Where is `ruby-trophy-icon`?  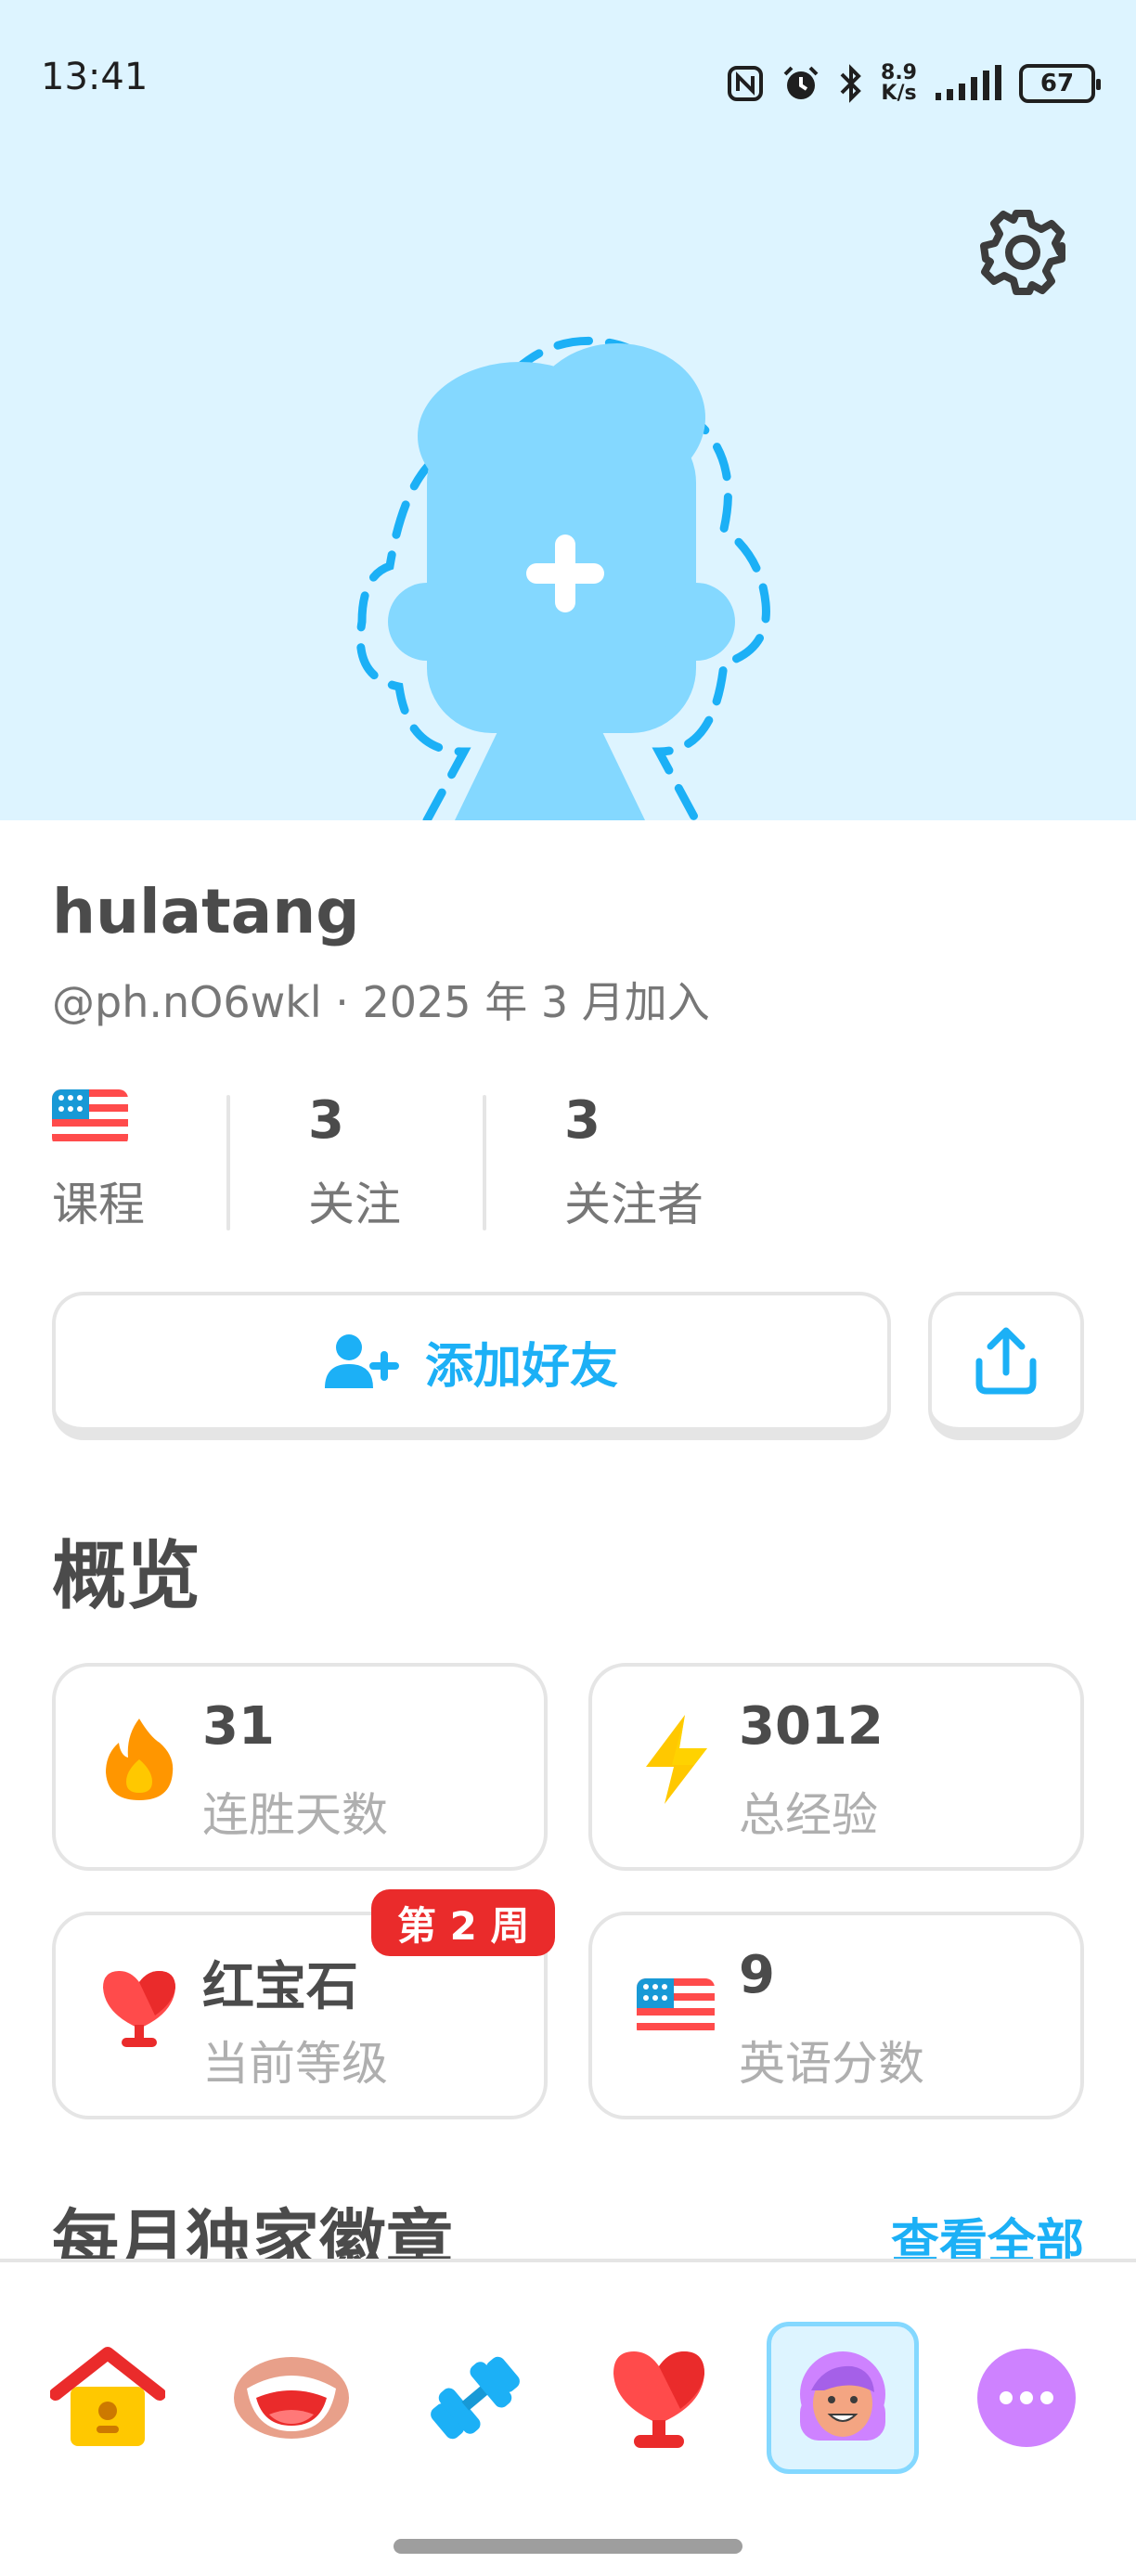 ruby-trophy-icon is located at coordinates (139, 2008).